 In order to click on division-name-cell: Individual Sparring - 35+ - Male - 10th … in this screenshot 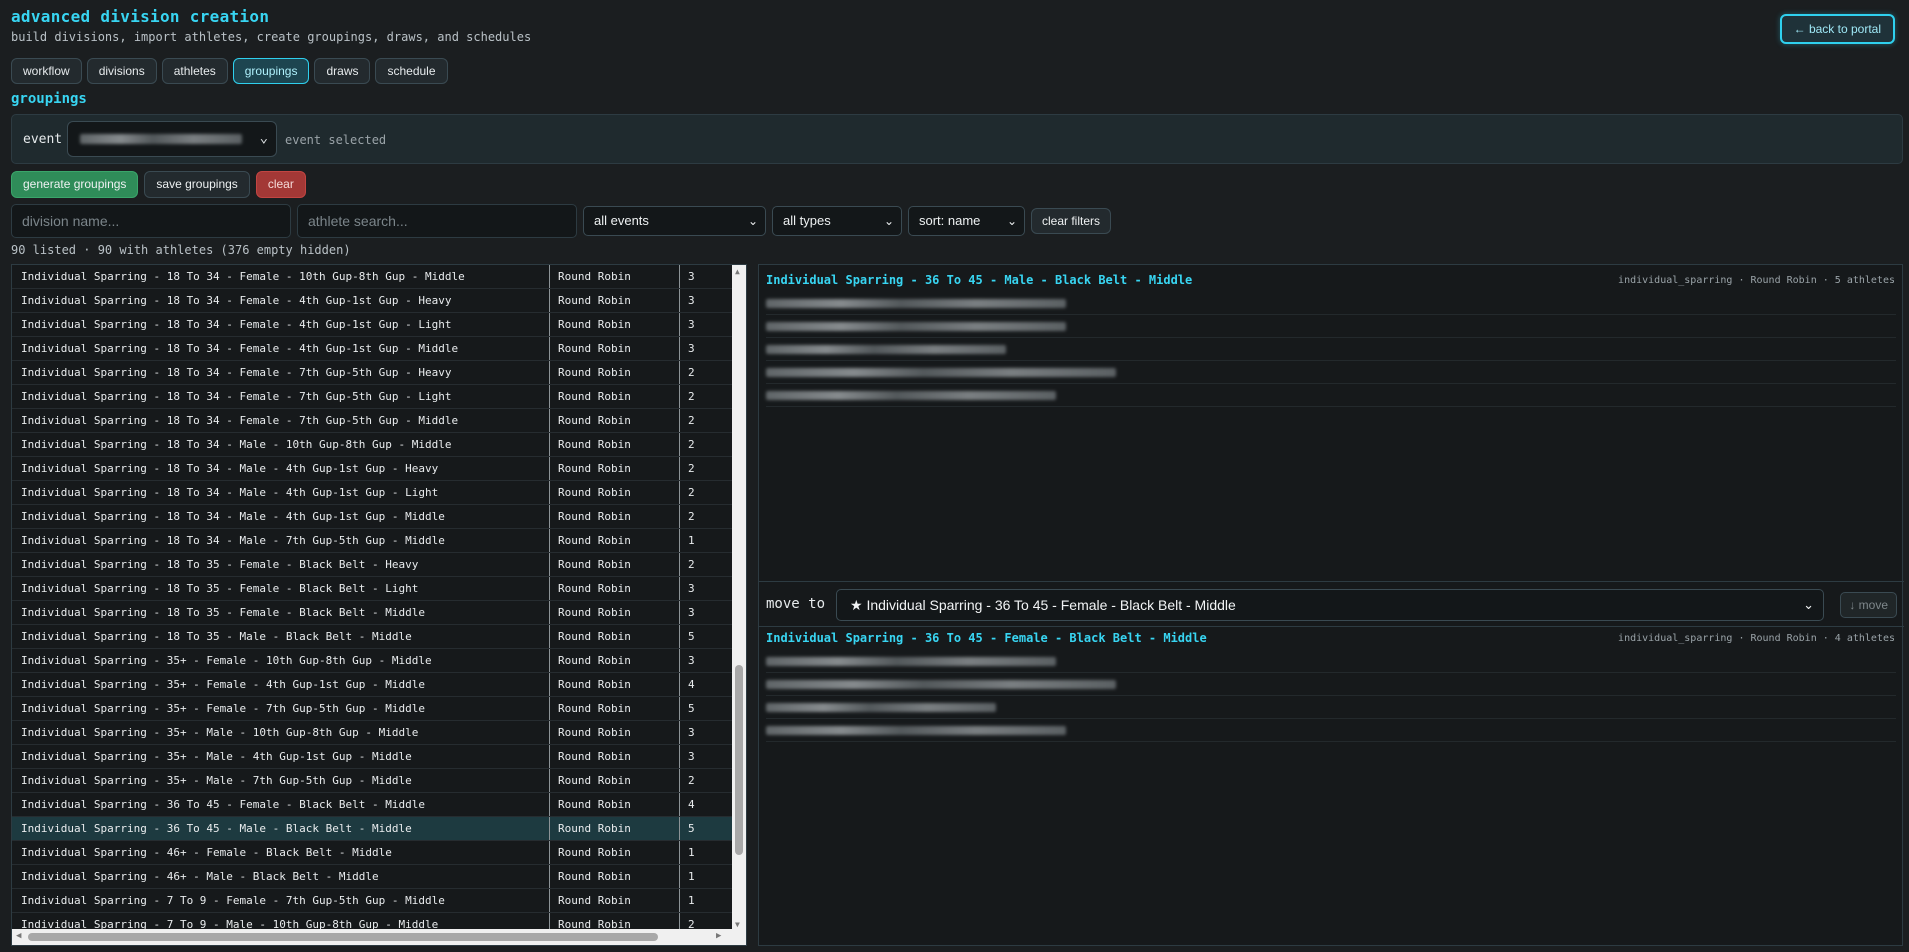, I will do `click(281, 732)`.